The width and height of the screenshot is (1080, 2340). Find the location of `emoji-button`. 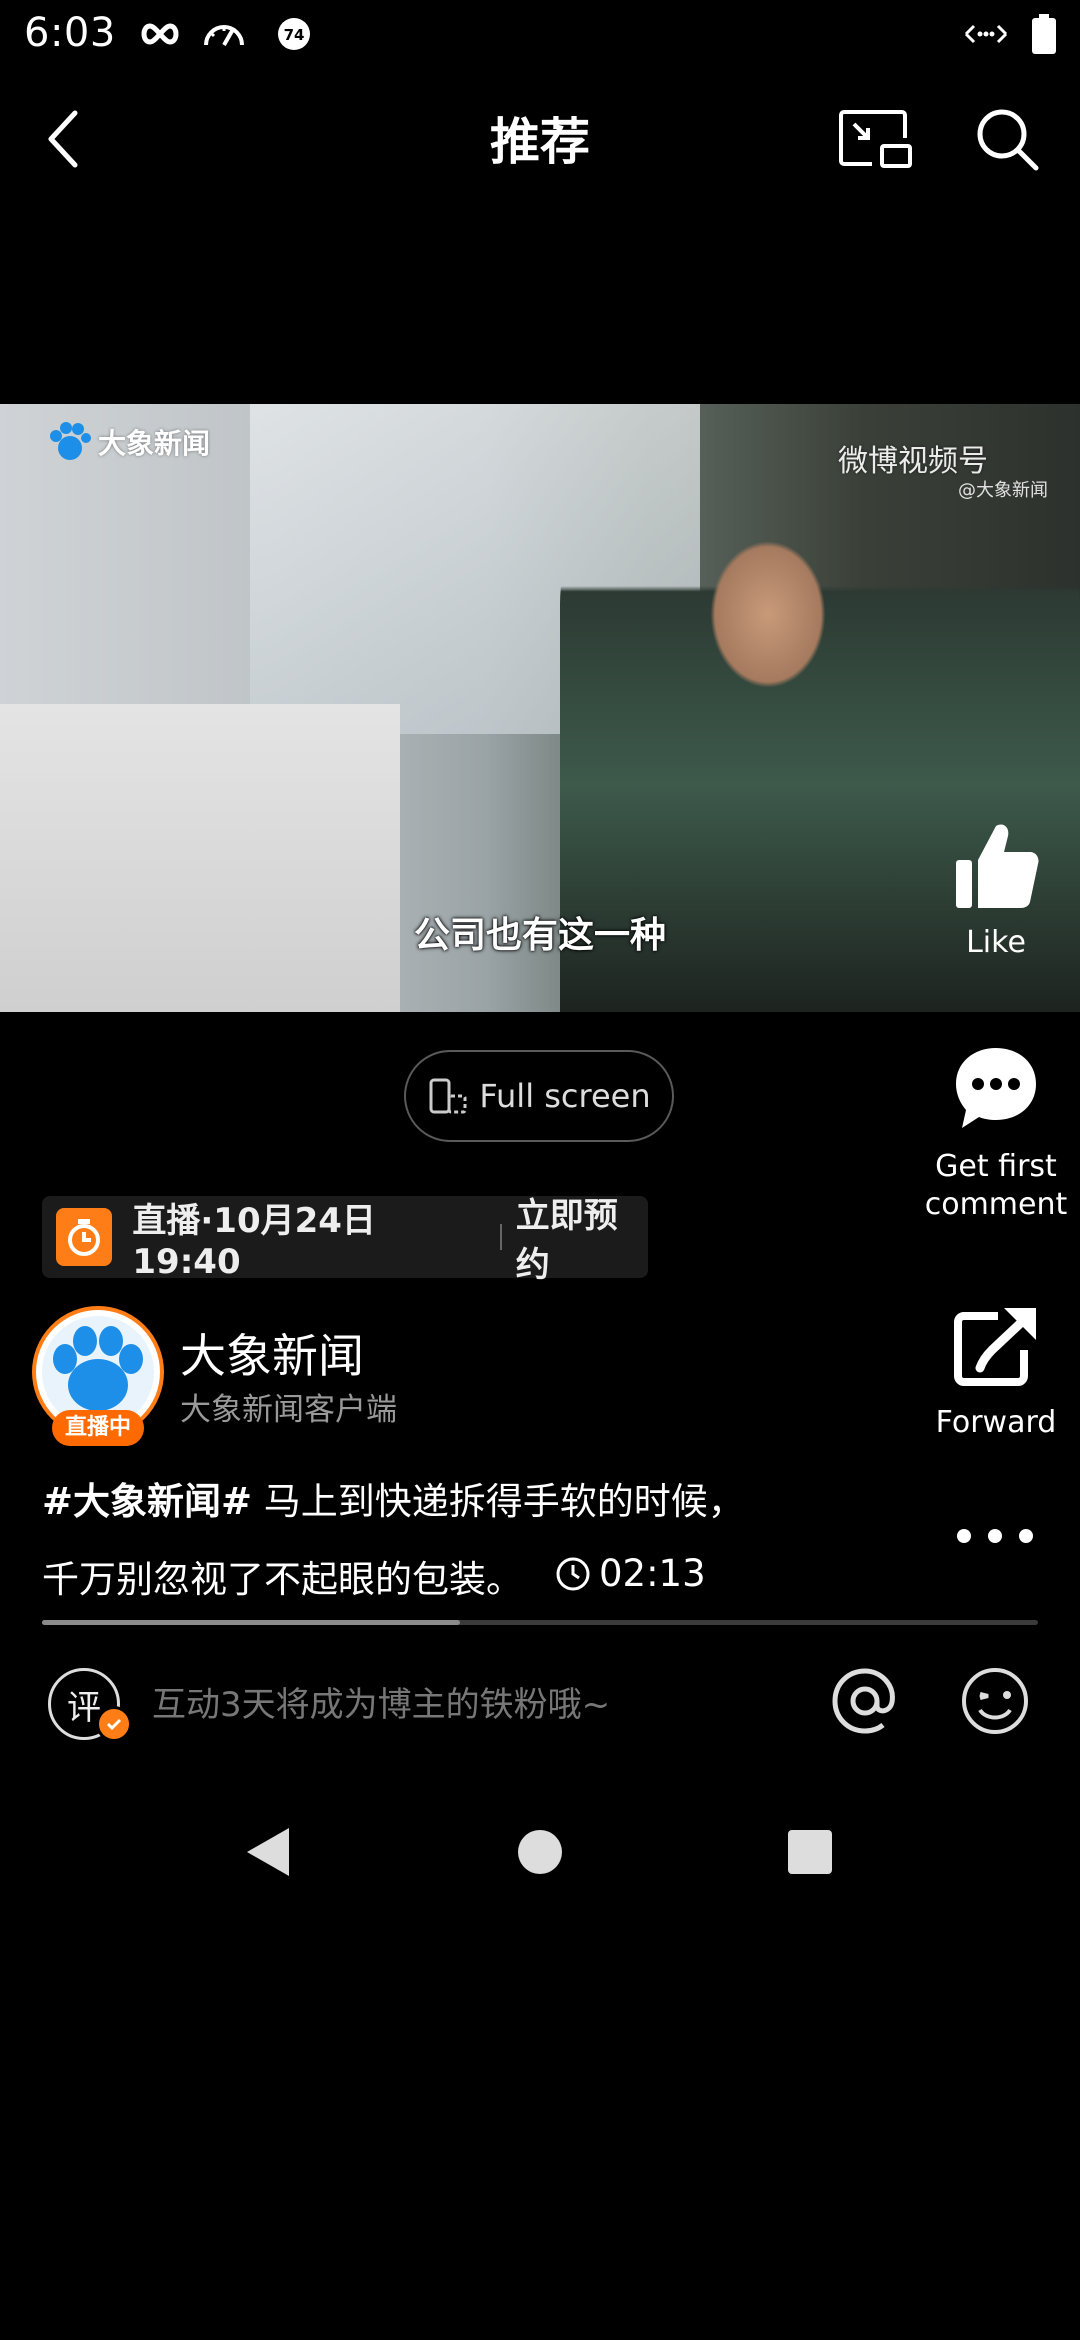

emoji-button is located at coordinates (995, 1701).